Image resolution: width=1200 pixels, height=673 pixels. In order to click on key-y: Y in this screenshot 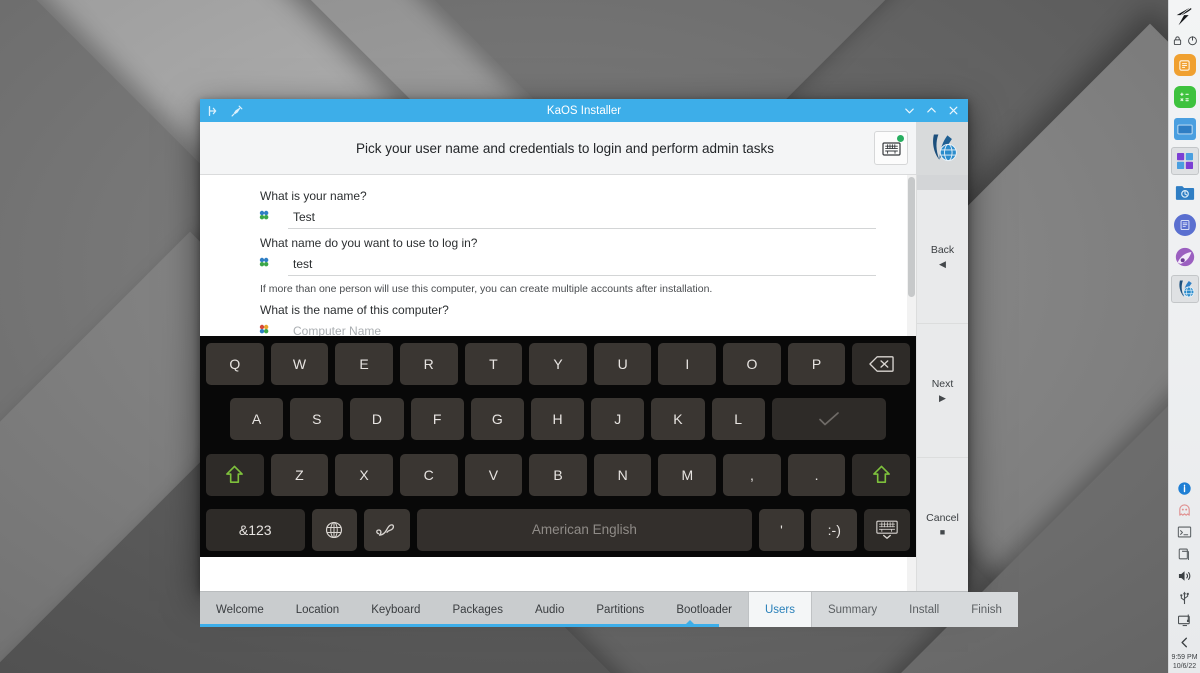, I will do `click(558, 364)`.